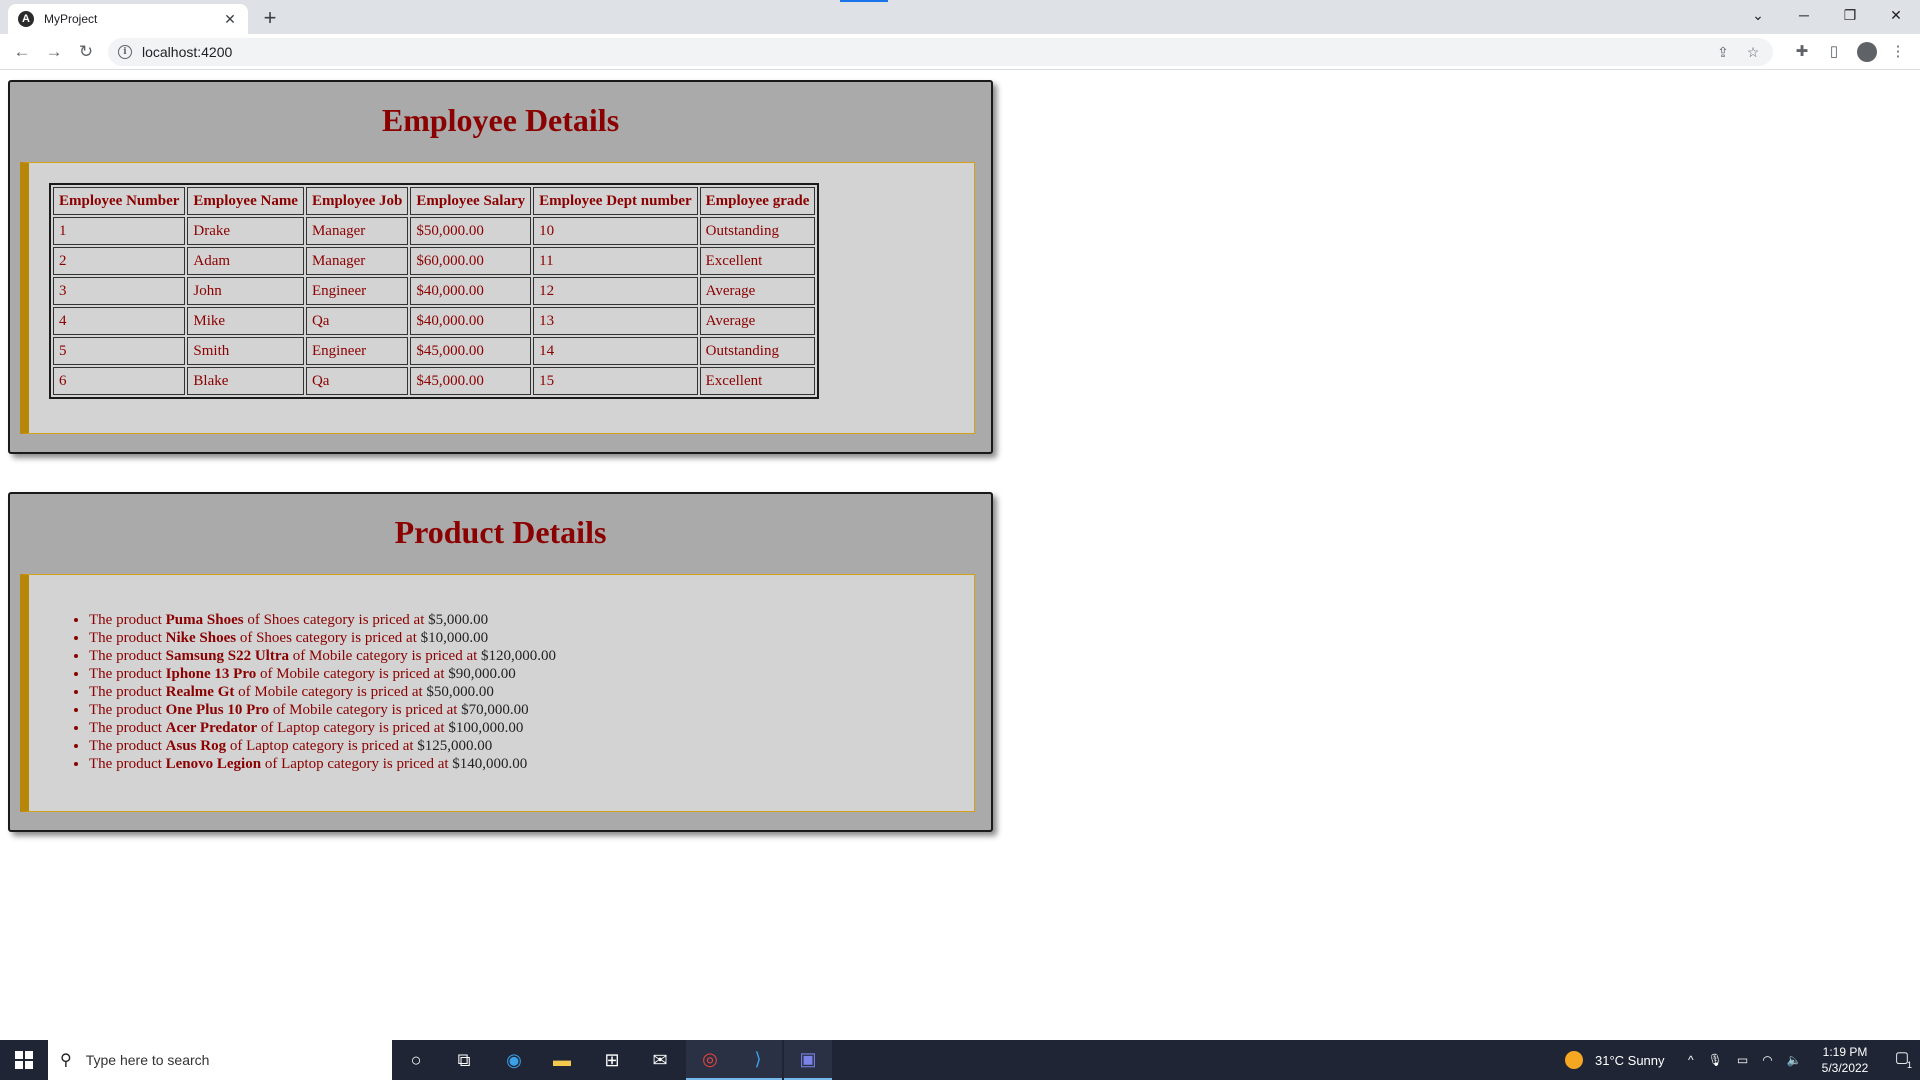  Describe the element at coordinates (1753, 52) in the screenshot. I see `bookmark-star-icon: ☆` at that location.